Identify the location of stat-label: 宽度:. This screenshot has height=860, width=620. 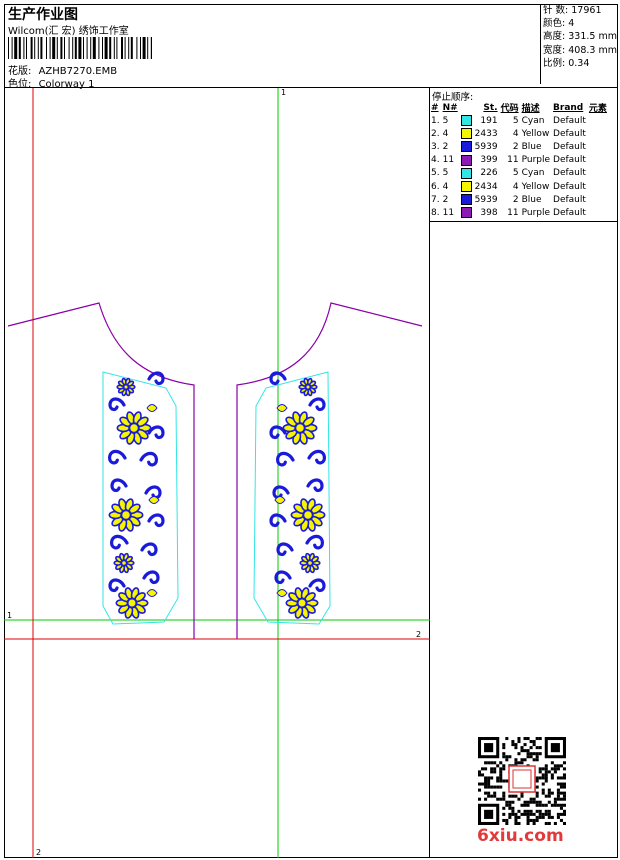
(554, 50).